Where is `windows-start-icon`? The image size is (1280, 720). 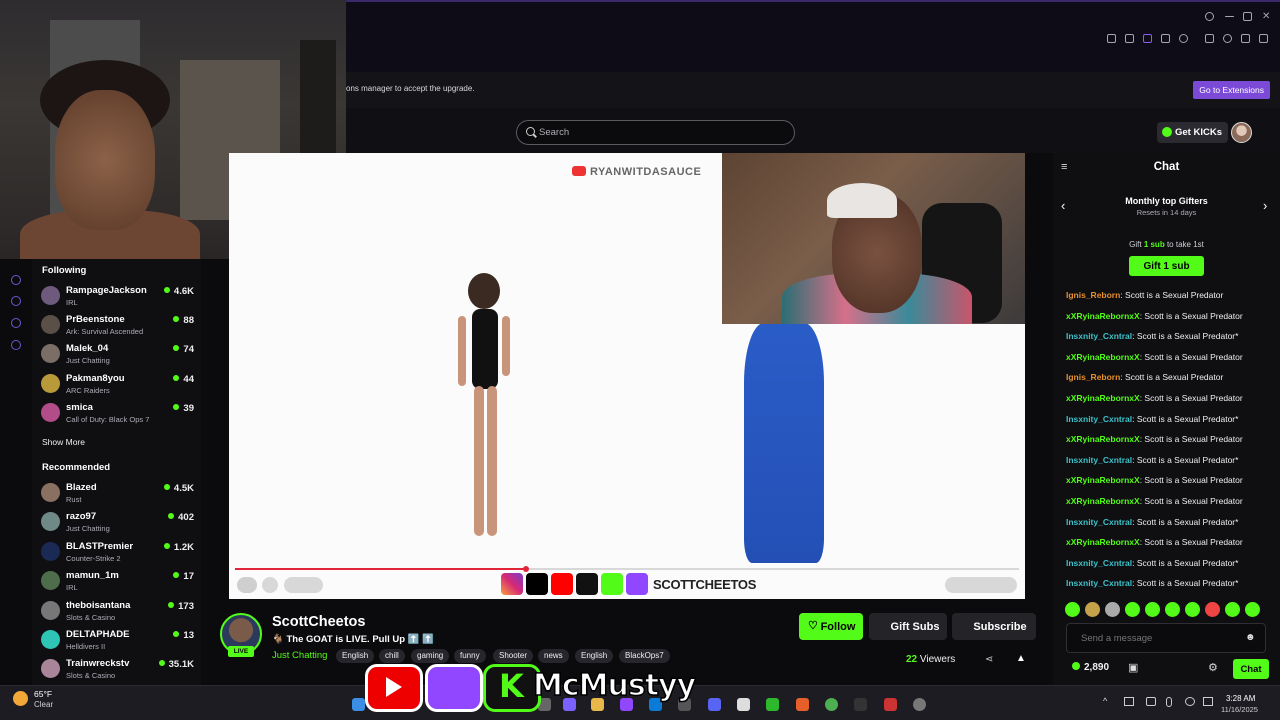 windows-start-icon is located at coordinates (358, 704).